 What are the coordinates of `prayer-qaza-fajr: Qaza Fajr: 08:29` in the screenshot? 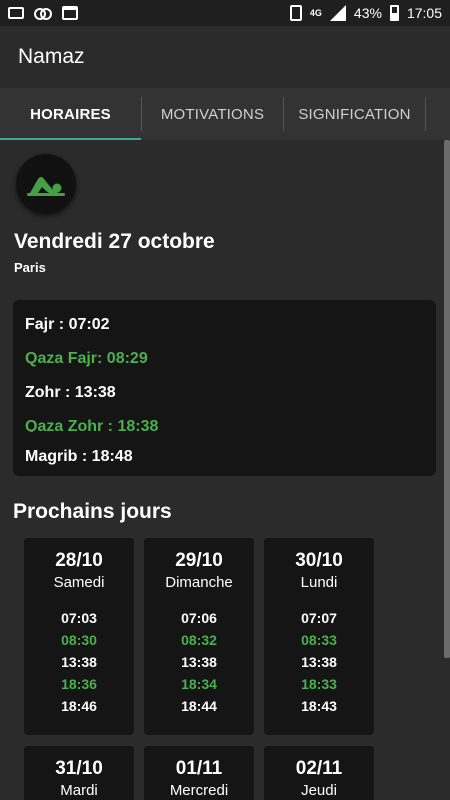 It's located at (86, 358).